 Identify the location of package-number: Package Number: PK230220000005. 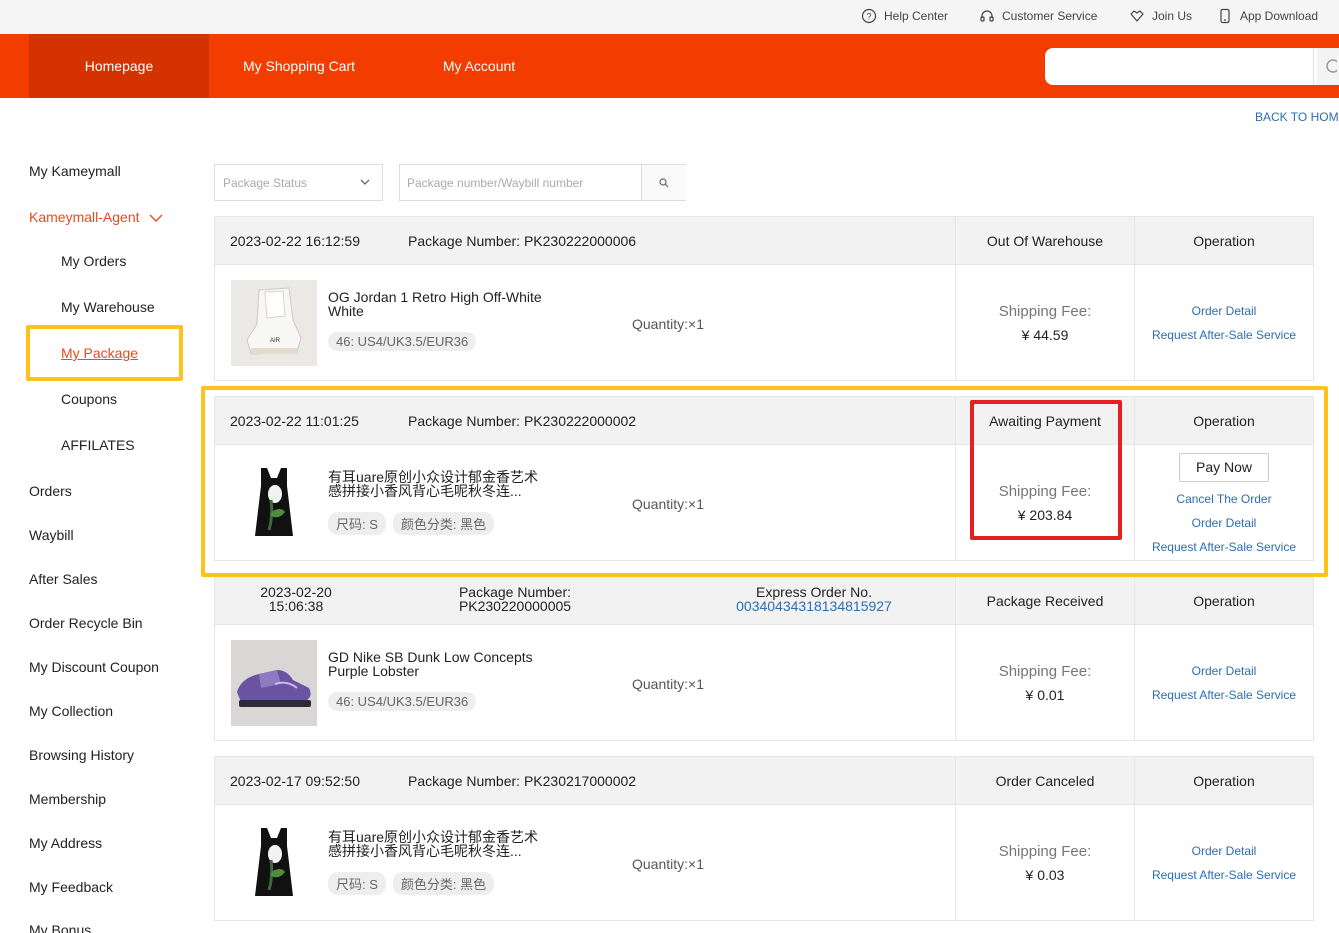
(515, 599).